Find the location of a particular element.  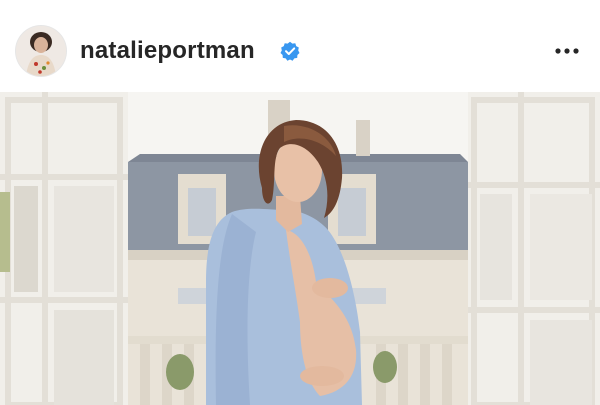

avatar is located at coordinates (41, 51).